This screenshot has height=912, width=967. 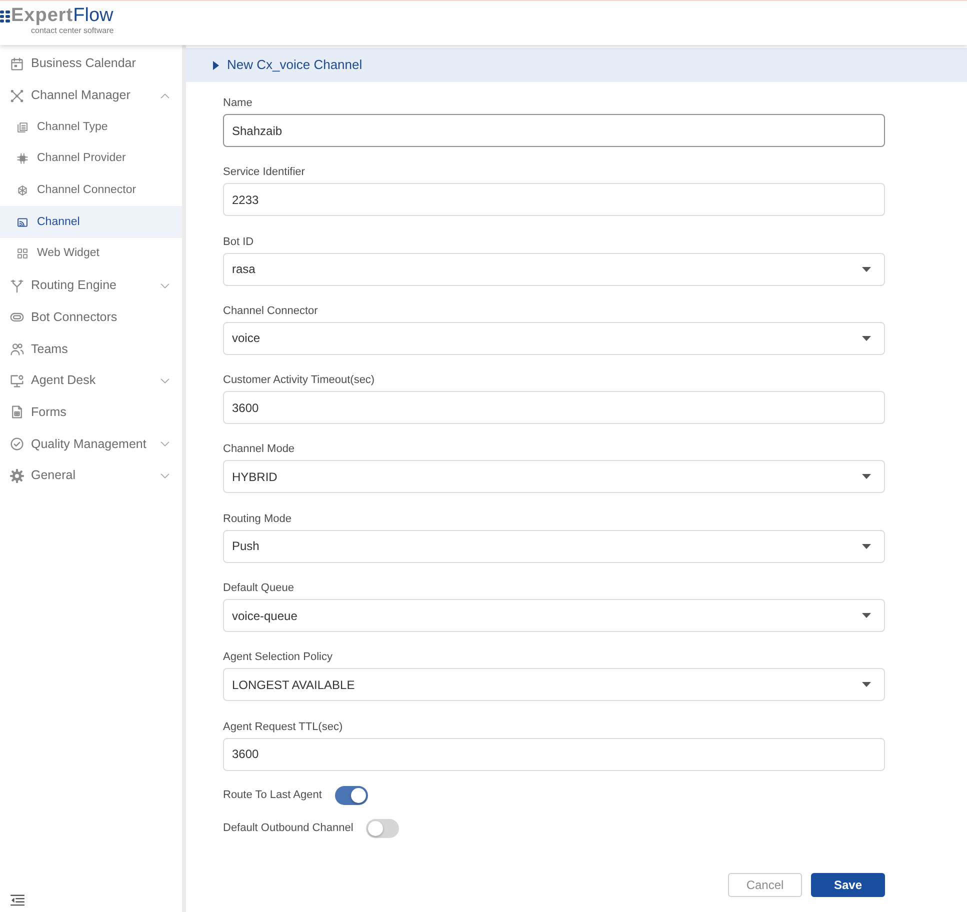 What do you see at coordinates (5, 16) in the screenshot?
I see `dot-grid-icon` at bounding box center [5, 16].